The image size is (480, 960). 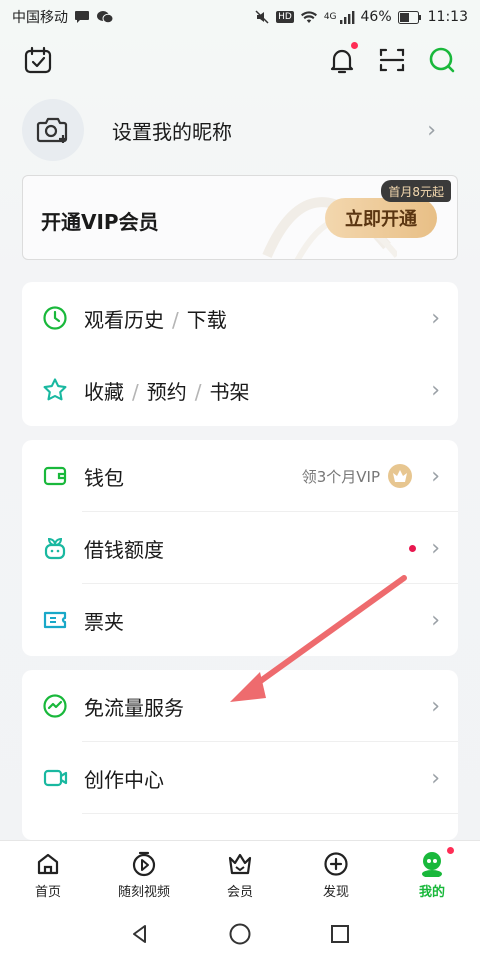 I want to click on ticket-folder-label: 票夹, so click(x=104, y=621).